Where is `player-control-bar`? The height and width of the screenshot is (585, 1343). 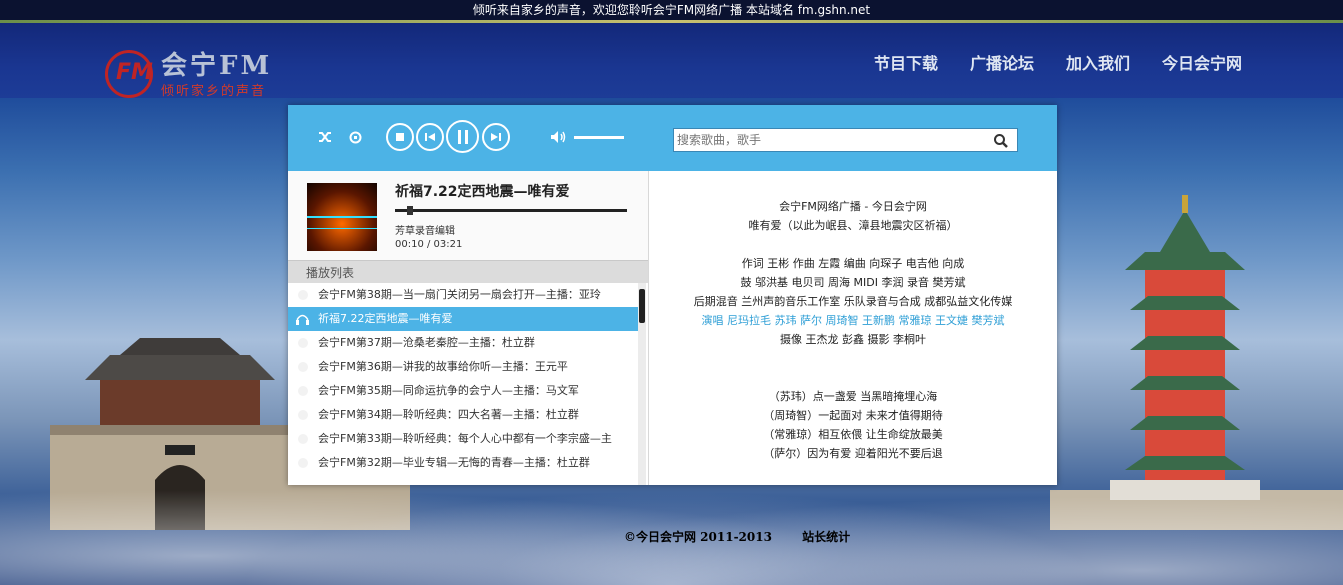 player-control-bar is located at coordinates (672, 138).